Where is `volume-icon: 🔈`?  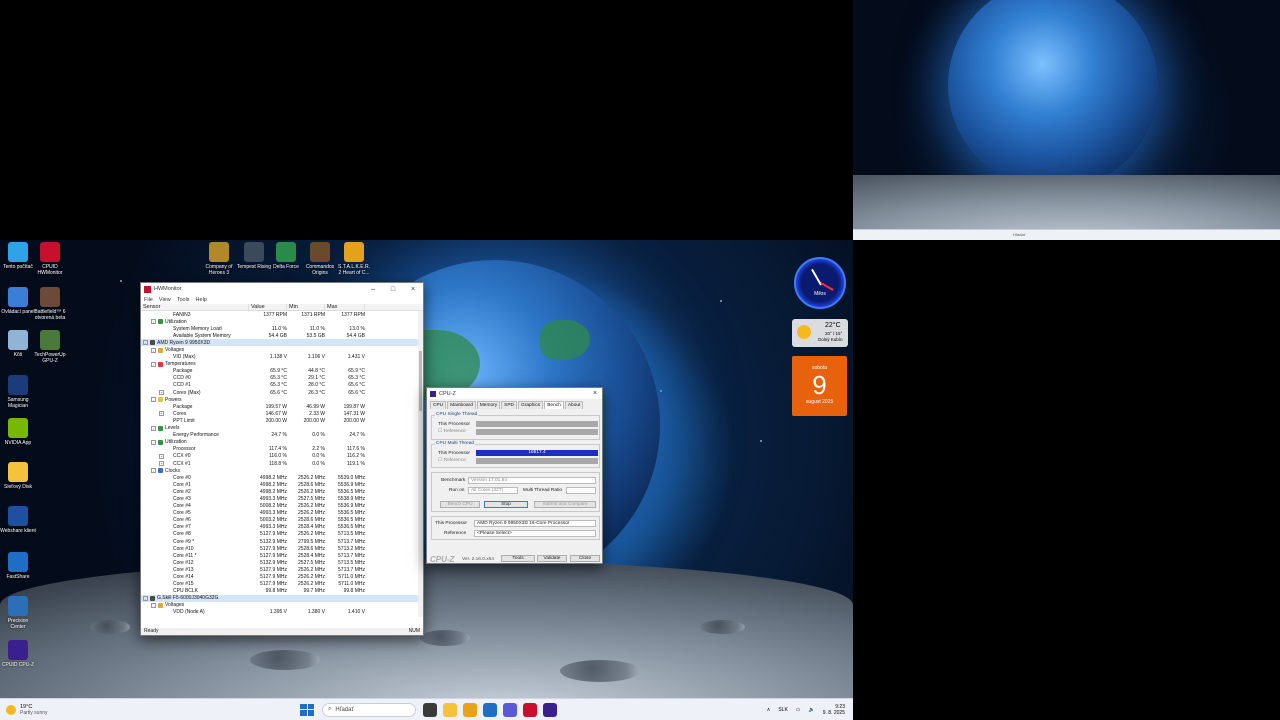
volume-icon: 🔈 is located at coordinates (812, 710).